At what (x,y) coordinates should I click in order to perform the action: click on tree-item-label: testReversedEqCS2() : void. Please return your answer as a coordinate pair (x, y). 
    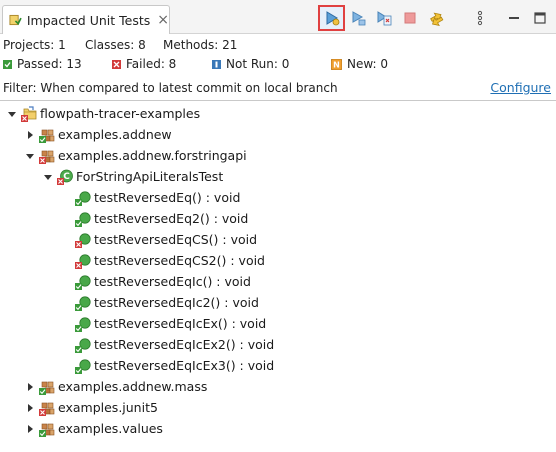
    Looking at the image, I should click on (179, 260).